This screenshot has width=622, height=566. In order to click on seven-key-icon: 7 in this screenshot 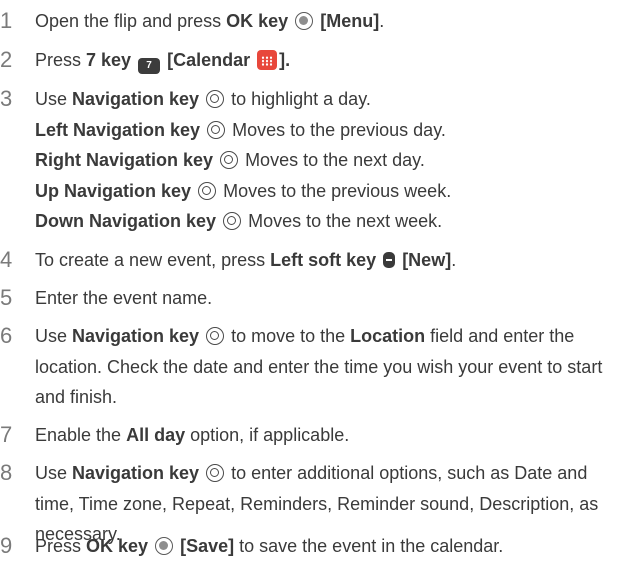, I will do `click(149, 66)`.